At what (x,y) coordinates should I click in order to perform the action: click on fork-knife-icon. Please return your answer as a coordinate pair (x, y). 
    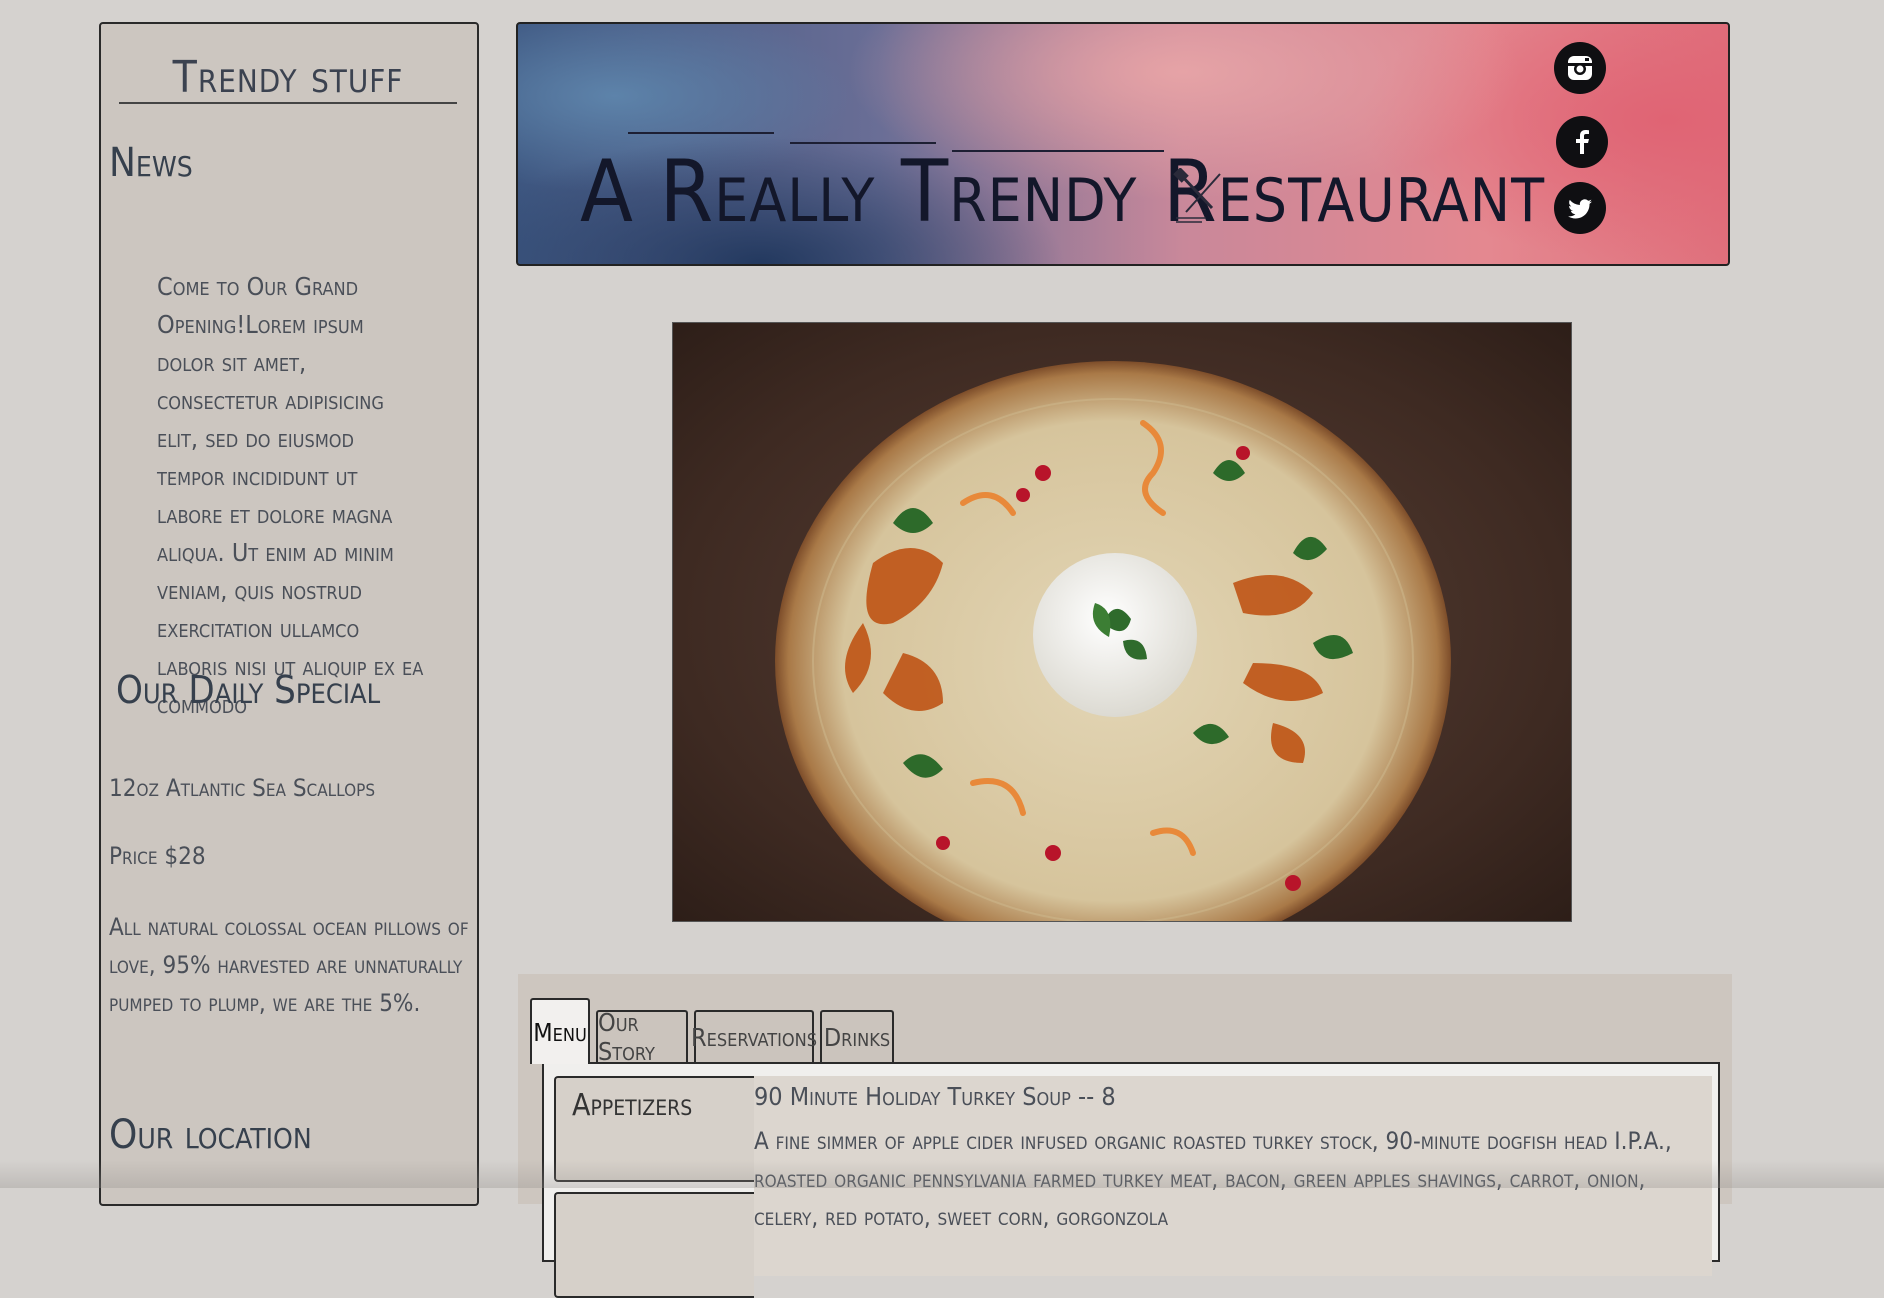
    Looking at the image, I should click on (1197, 195).